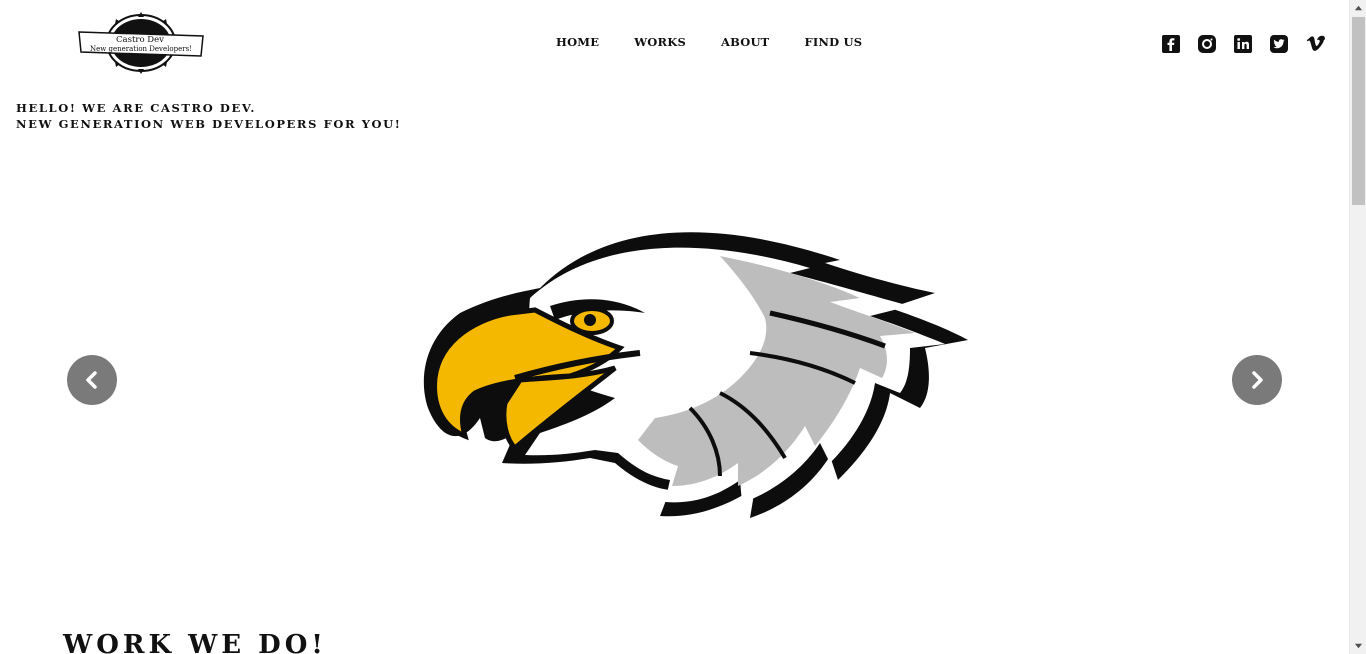 This screenshot has width=1366, height=654. I want to click on instagram-icon, so click(1207, 44).